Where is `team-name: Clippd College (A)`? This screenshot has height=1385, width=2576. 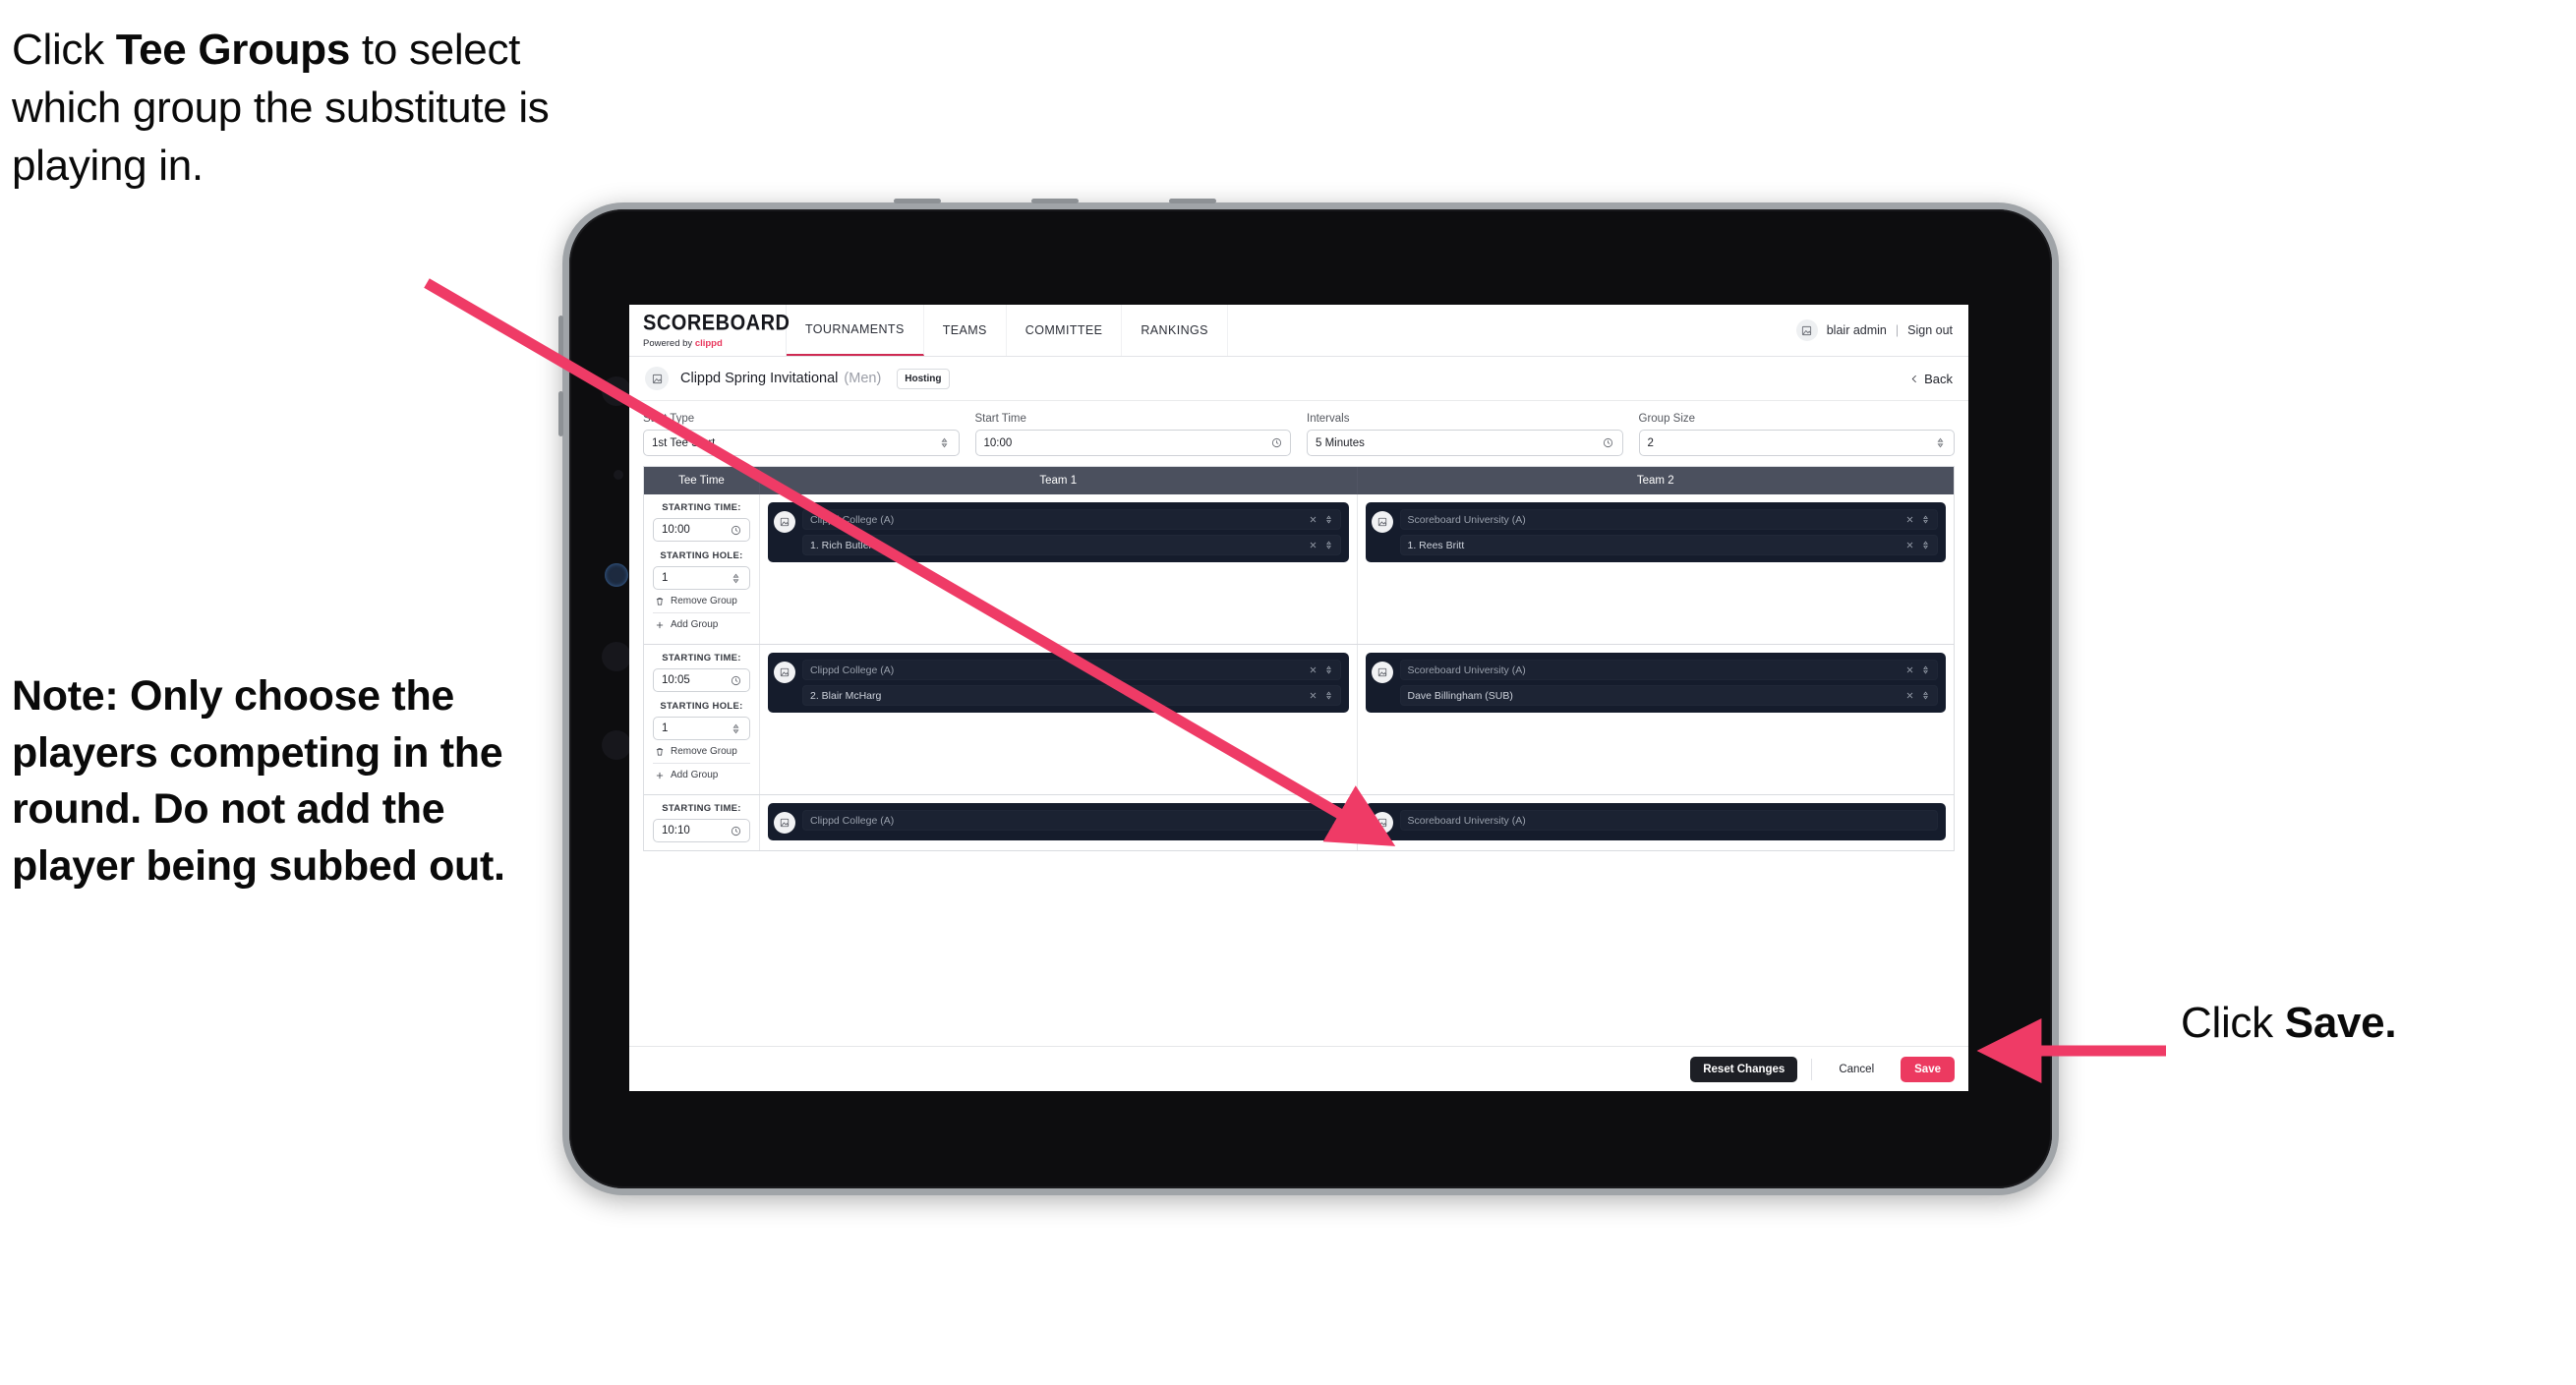 team-name: Clippd College (A) is located at coordinates (852, 670).